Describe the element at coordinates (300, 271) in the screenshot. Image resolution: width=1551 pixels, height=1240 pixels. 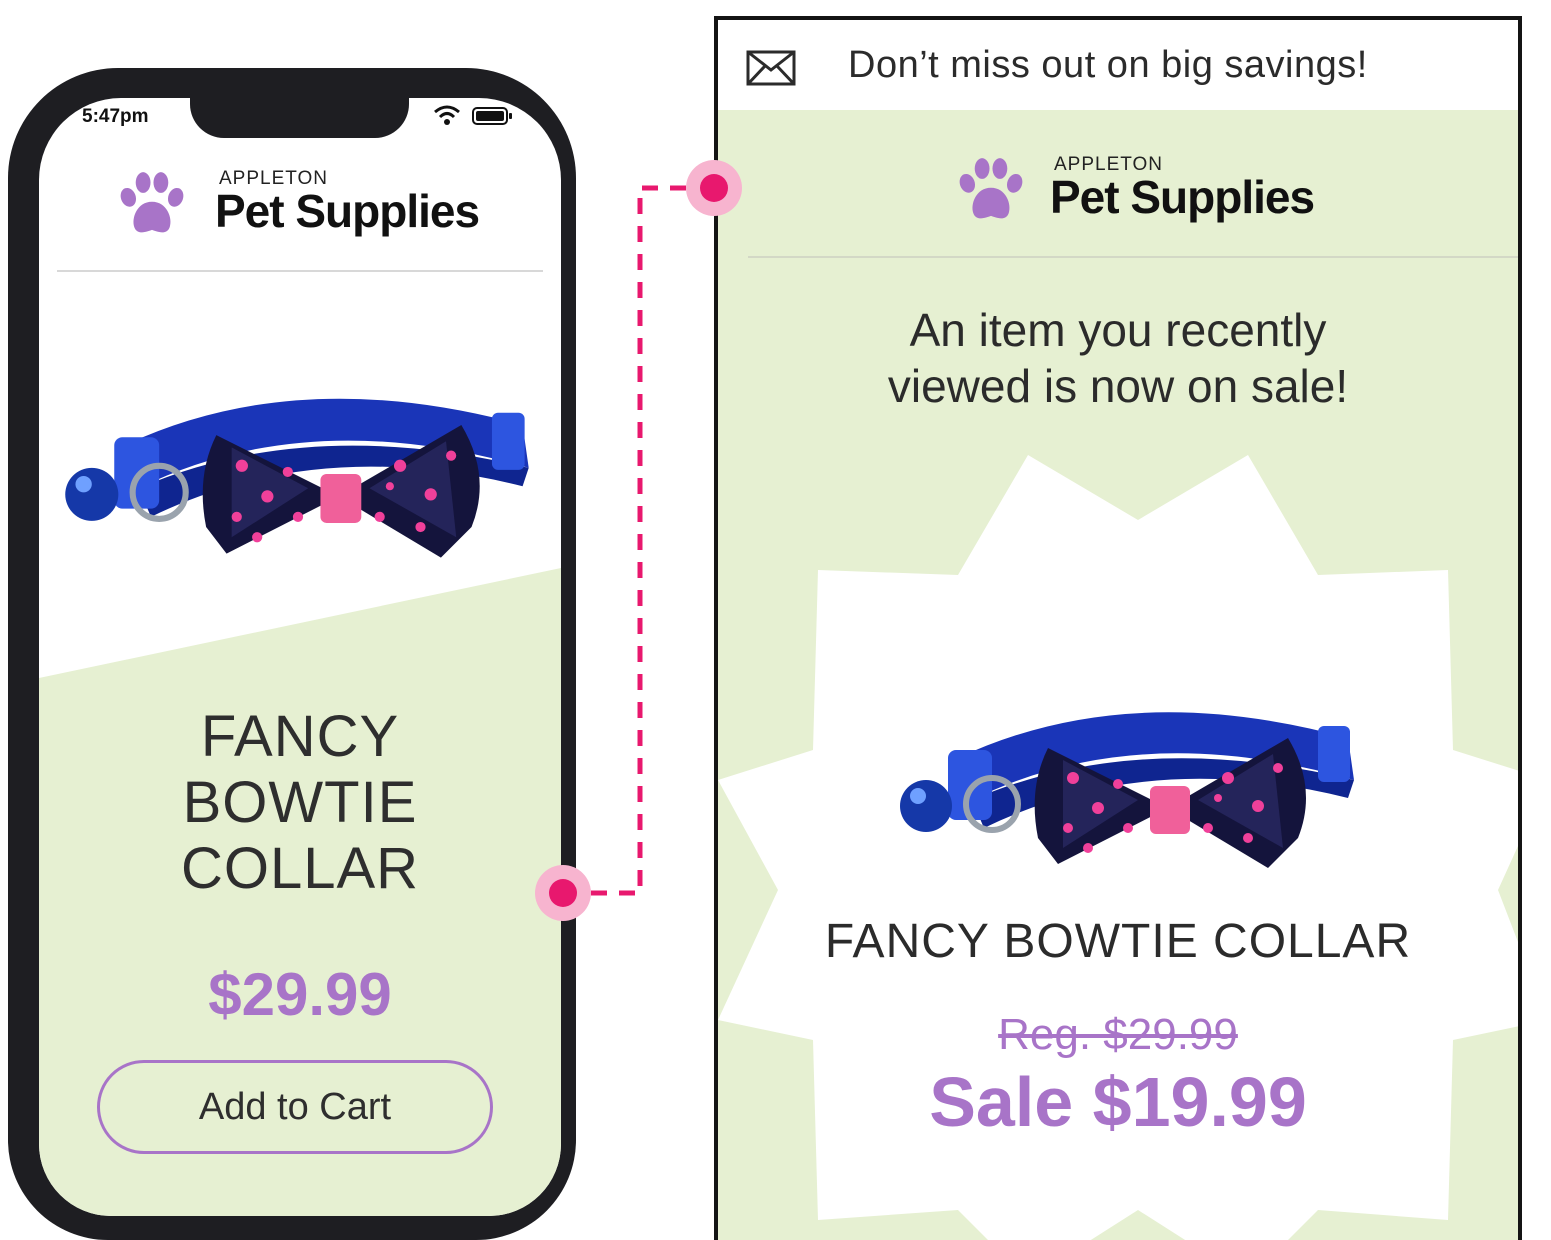
I see `header-divider` at that location.